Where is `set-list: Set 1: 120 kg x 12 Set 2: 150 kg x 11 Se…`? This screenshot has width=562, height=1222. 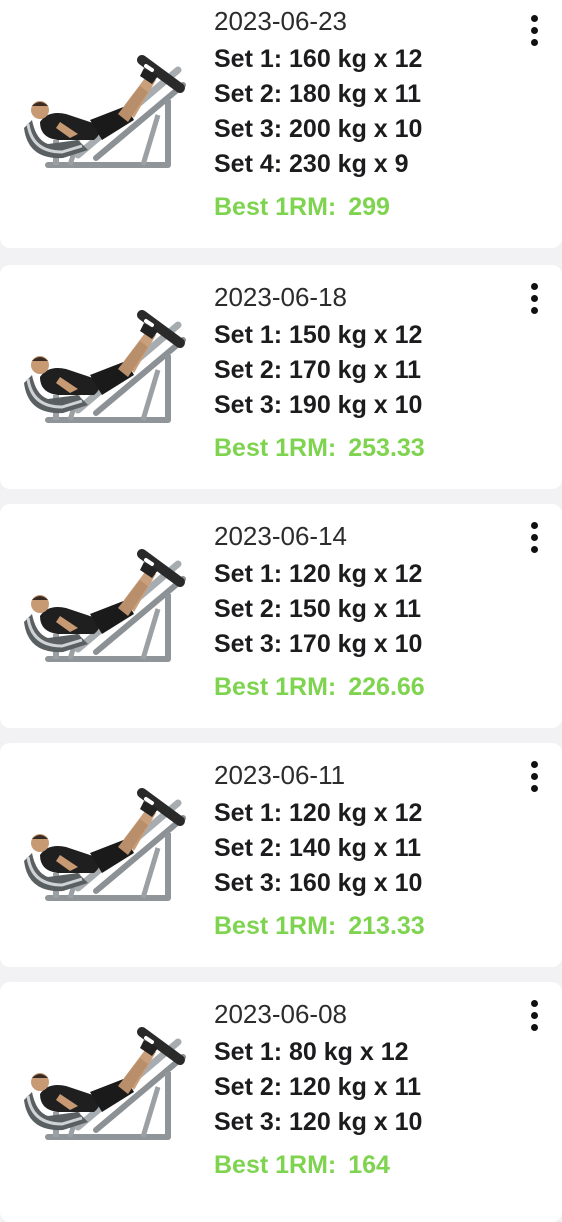 set-list: Set 1: 120 kg x 12 Set 2: 150 kg x 11 Se… is located at coordinates (364, 609).